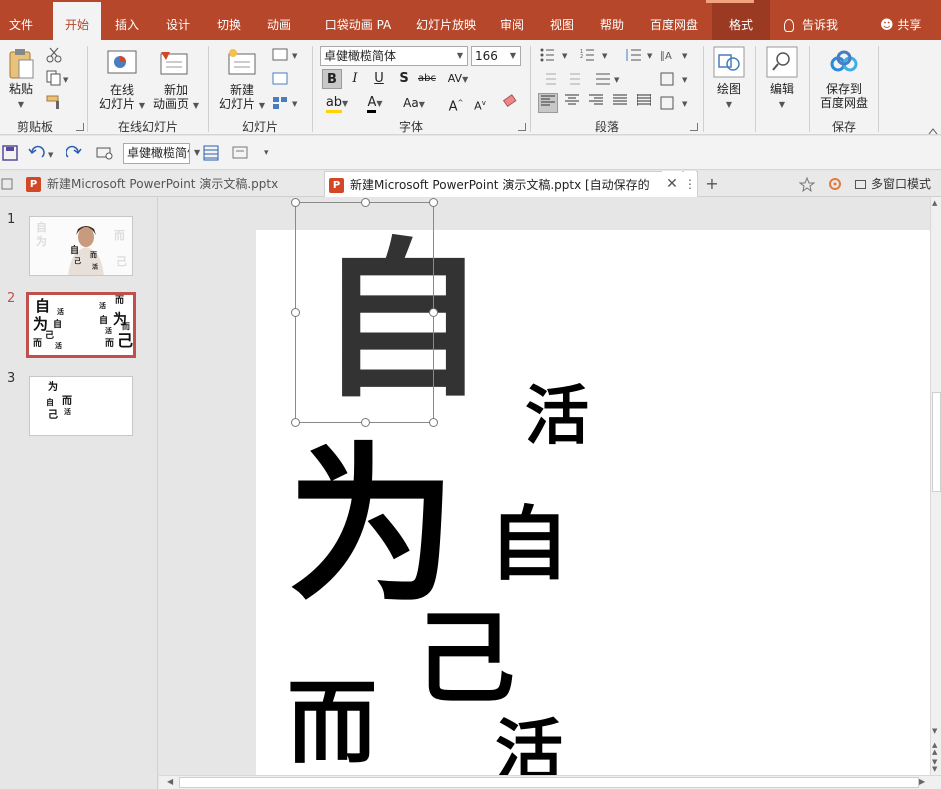  Describe the element at coordinates (608, 79) in the screenshot. I see `columns-icon: ▼` at that location.